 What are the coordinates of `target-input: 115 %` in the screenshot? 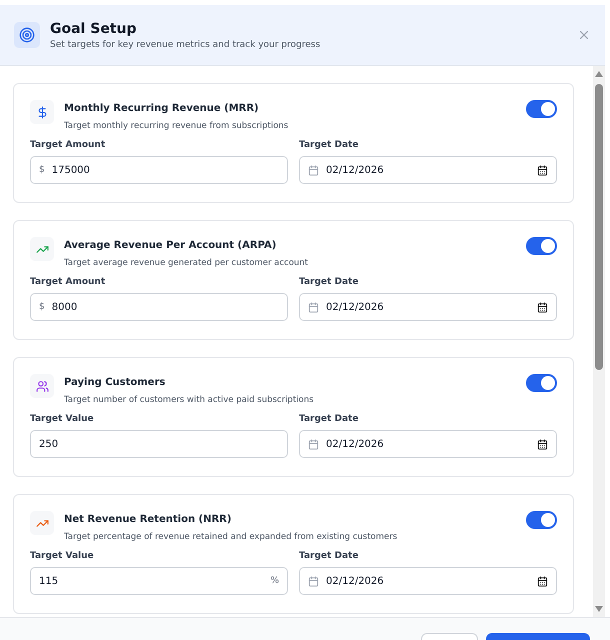 It's located at (159, 581).